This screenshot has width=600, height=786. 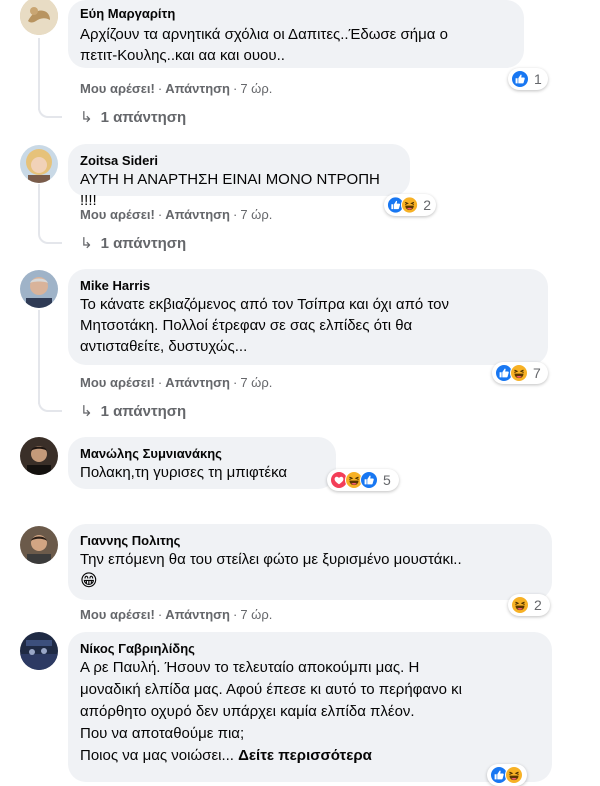 I want to click on reaction-count: 1, so click(x=538, y=79).